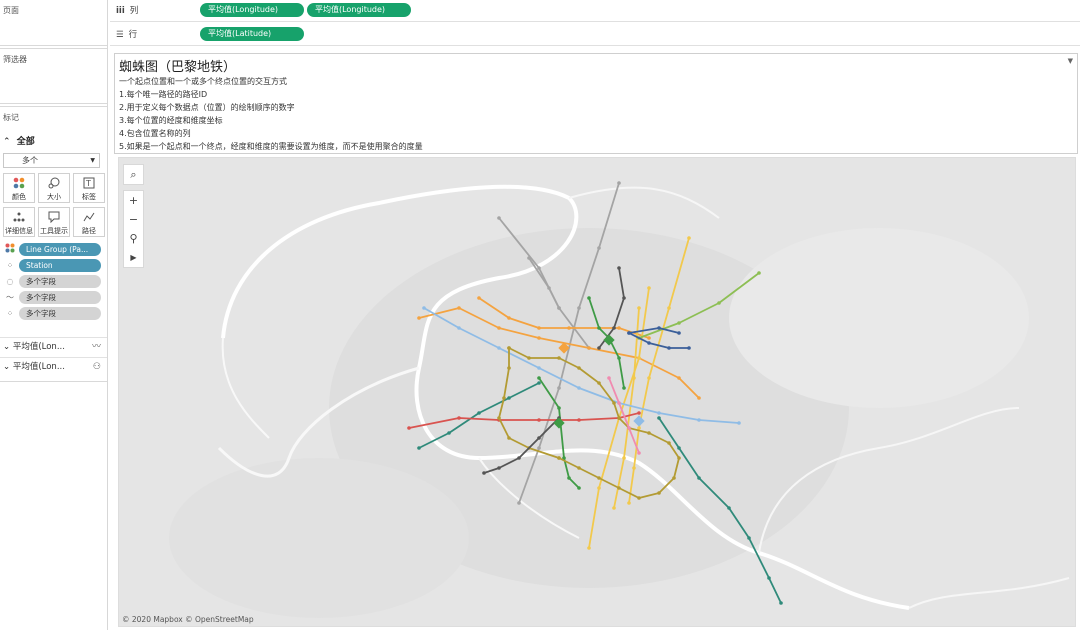  Describe the element at coordinates (133, 238) in the screenshot. I see `pin-icon: ⚲` at that location.